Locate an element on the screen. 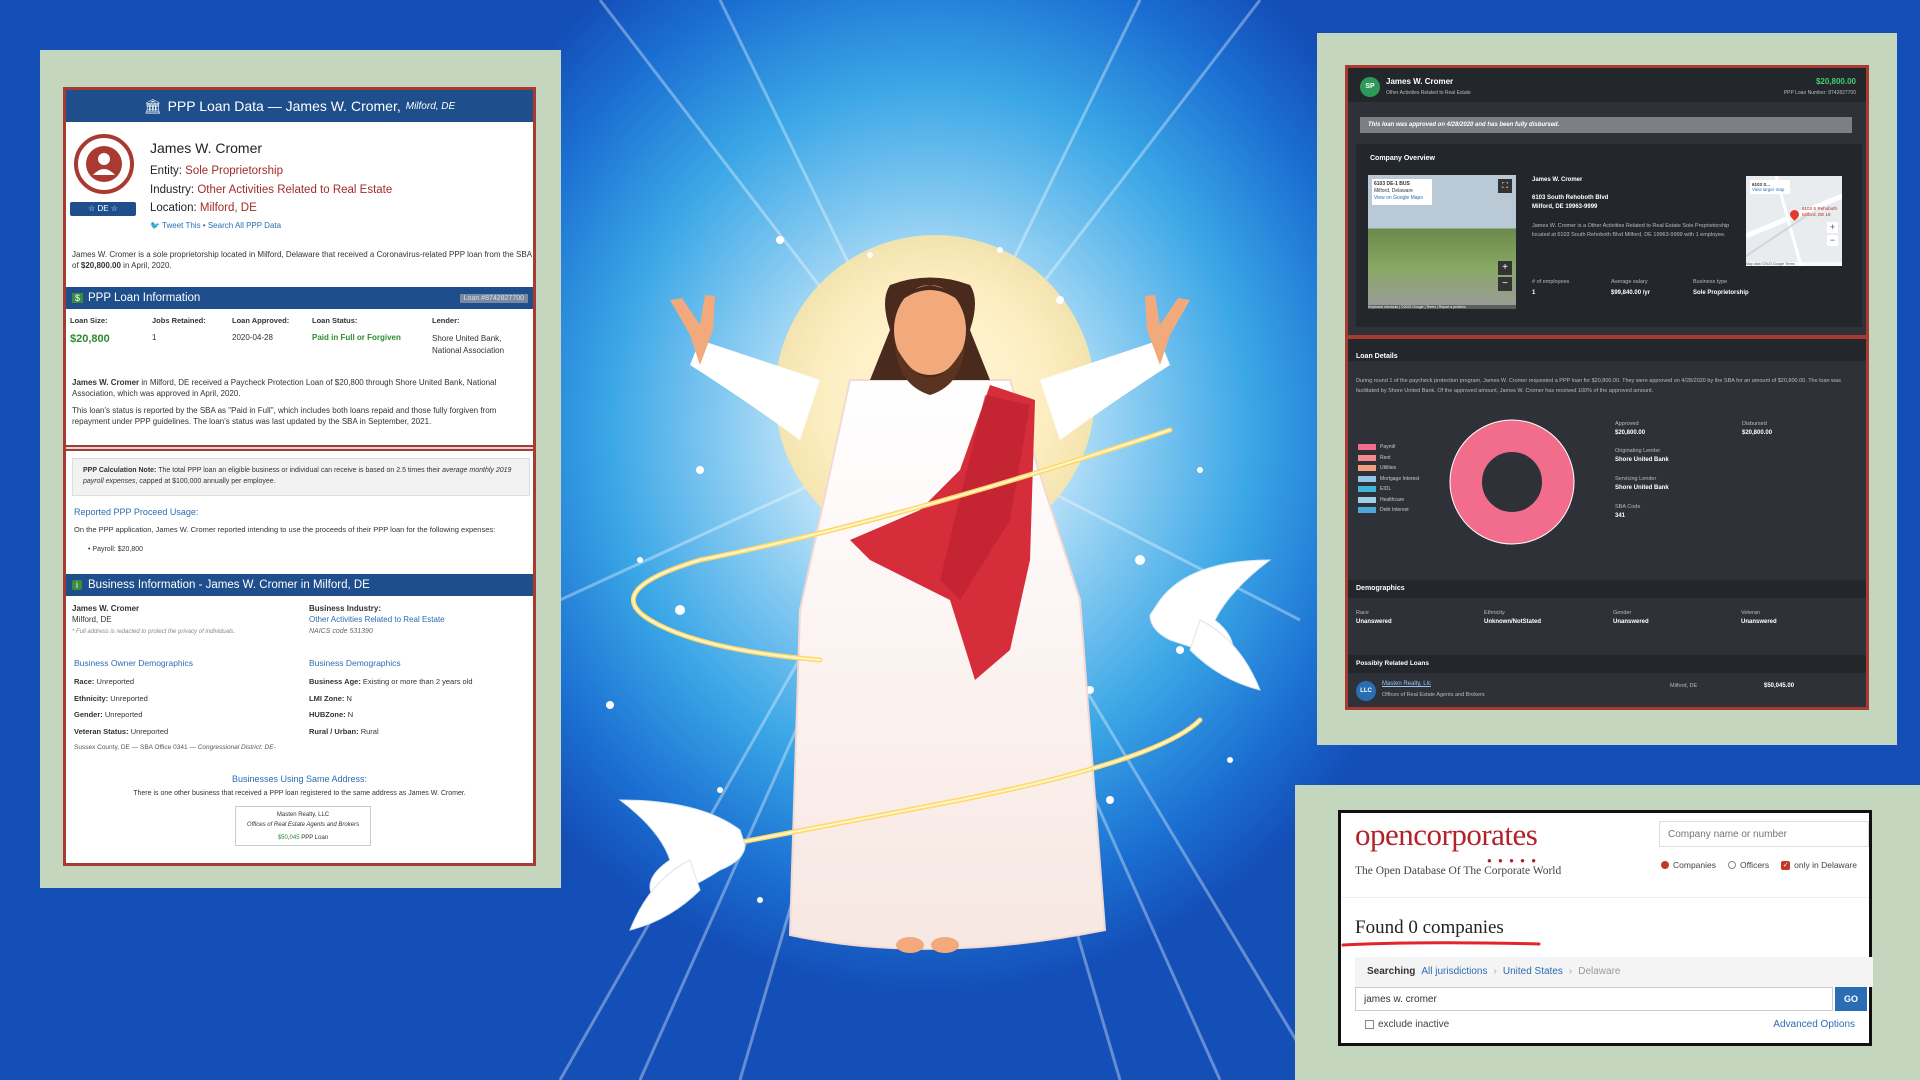 The width and height of the screenshot is (1920, 1080). gender-label: Gender: is located at coordinates (88, 714).